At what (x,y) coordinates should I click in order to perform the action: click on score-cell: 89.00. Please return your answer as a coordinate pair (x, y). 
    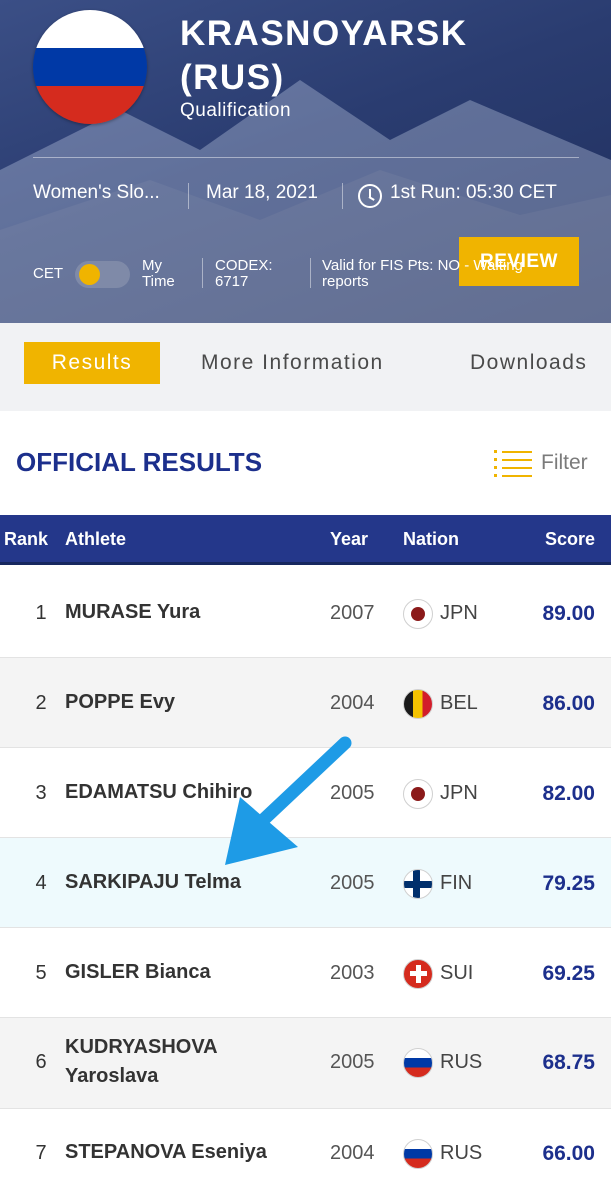
    Looking at the image, I should click on (568, 613).